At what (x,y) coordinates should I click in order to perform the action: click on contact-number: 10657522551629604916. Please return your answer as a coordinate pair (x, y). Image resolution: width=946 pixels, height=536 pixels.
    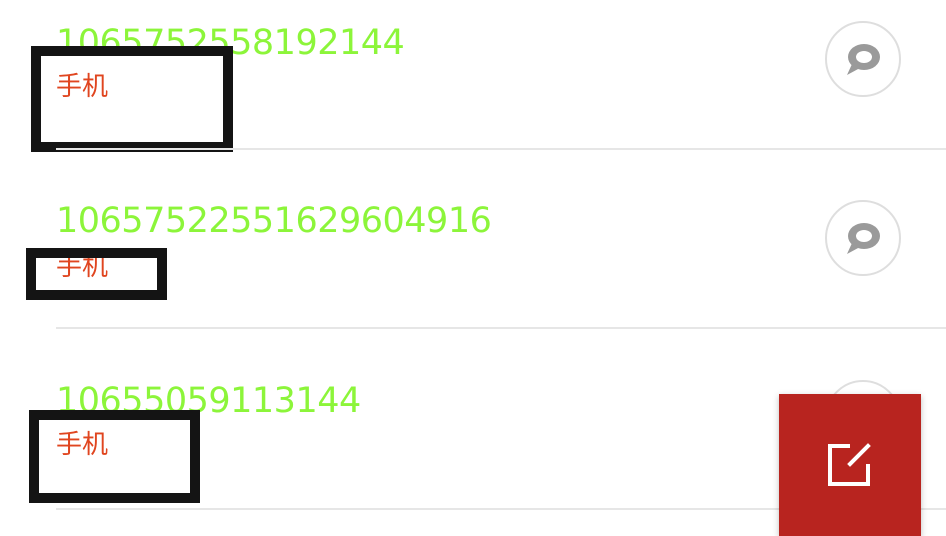
    Looking at the image, I should click on (274, 221).